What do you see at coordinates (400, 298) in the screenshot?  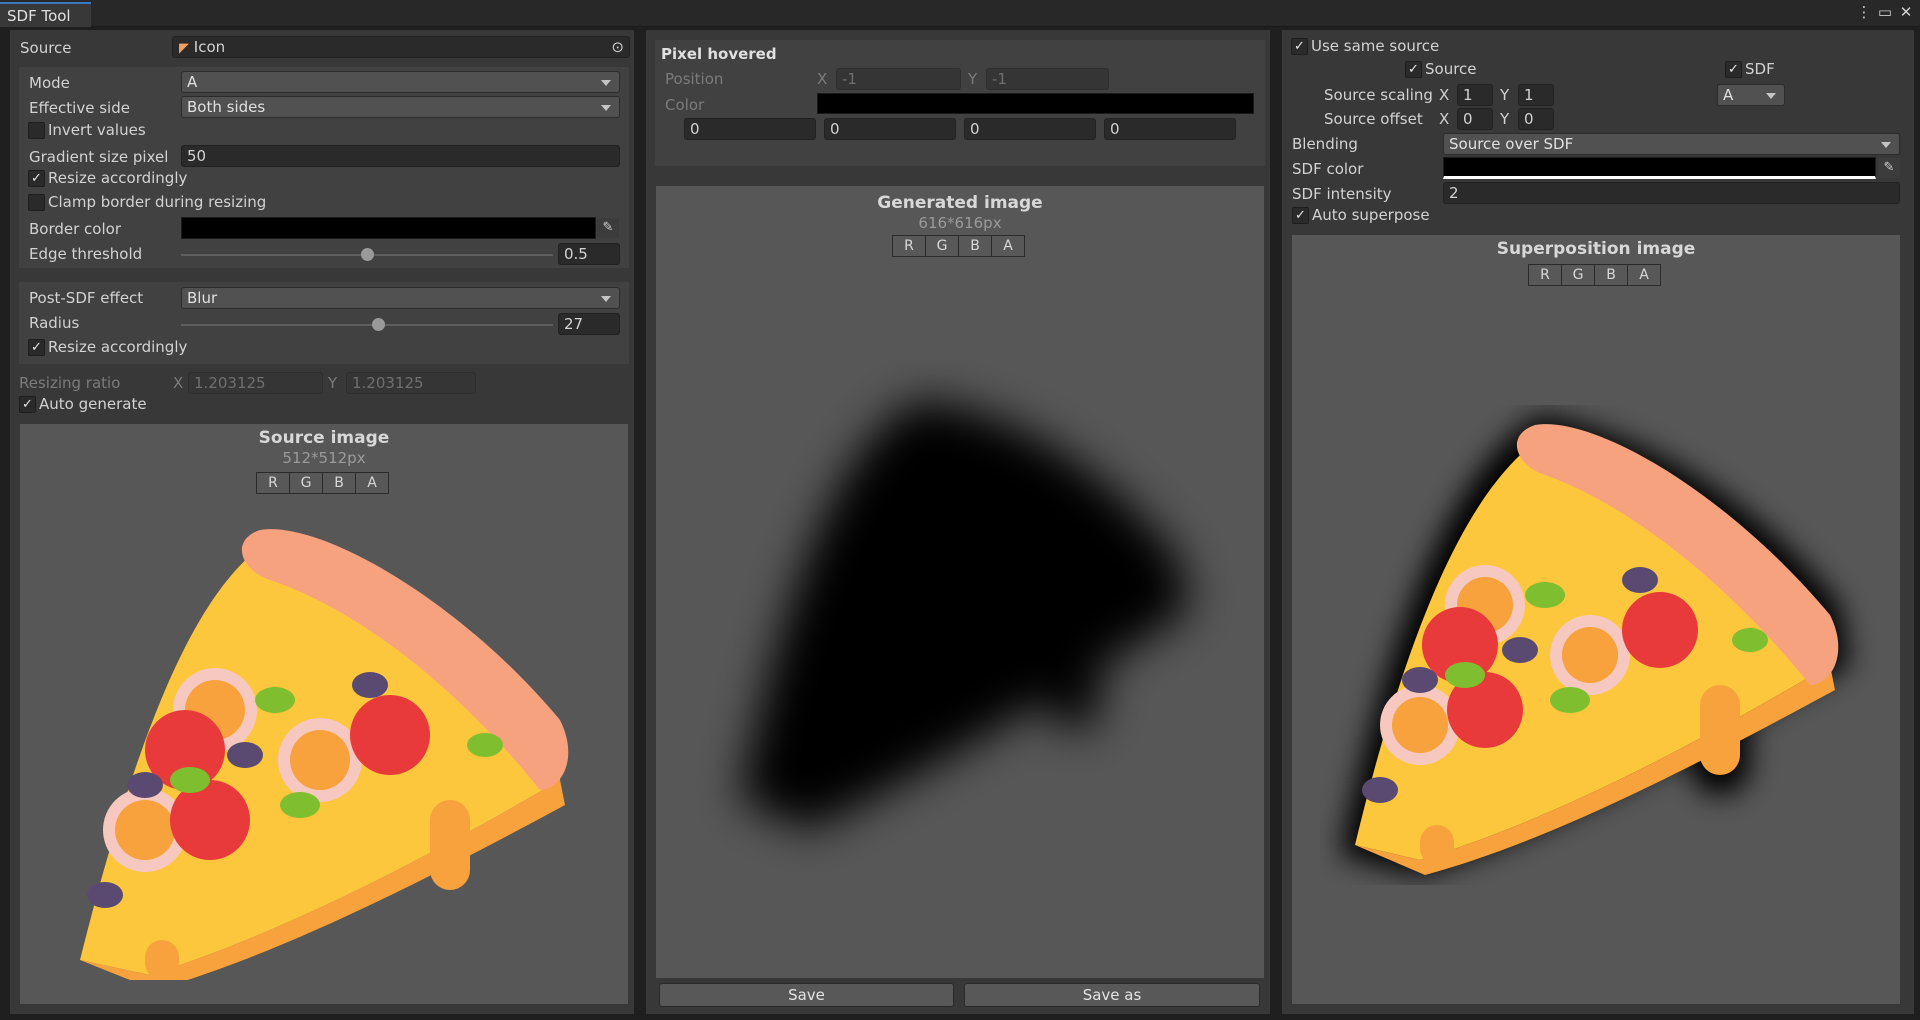 I see `post-sdf-dropdown: Blur` at bounding box center [400, 298].